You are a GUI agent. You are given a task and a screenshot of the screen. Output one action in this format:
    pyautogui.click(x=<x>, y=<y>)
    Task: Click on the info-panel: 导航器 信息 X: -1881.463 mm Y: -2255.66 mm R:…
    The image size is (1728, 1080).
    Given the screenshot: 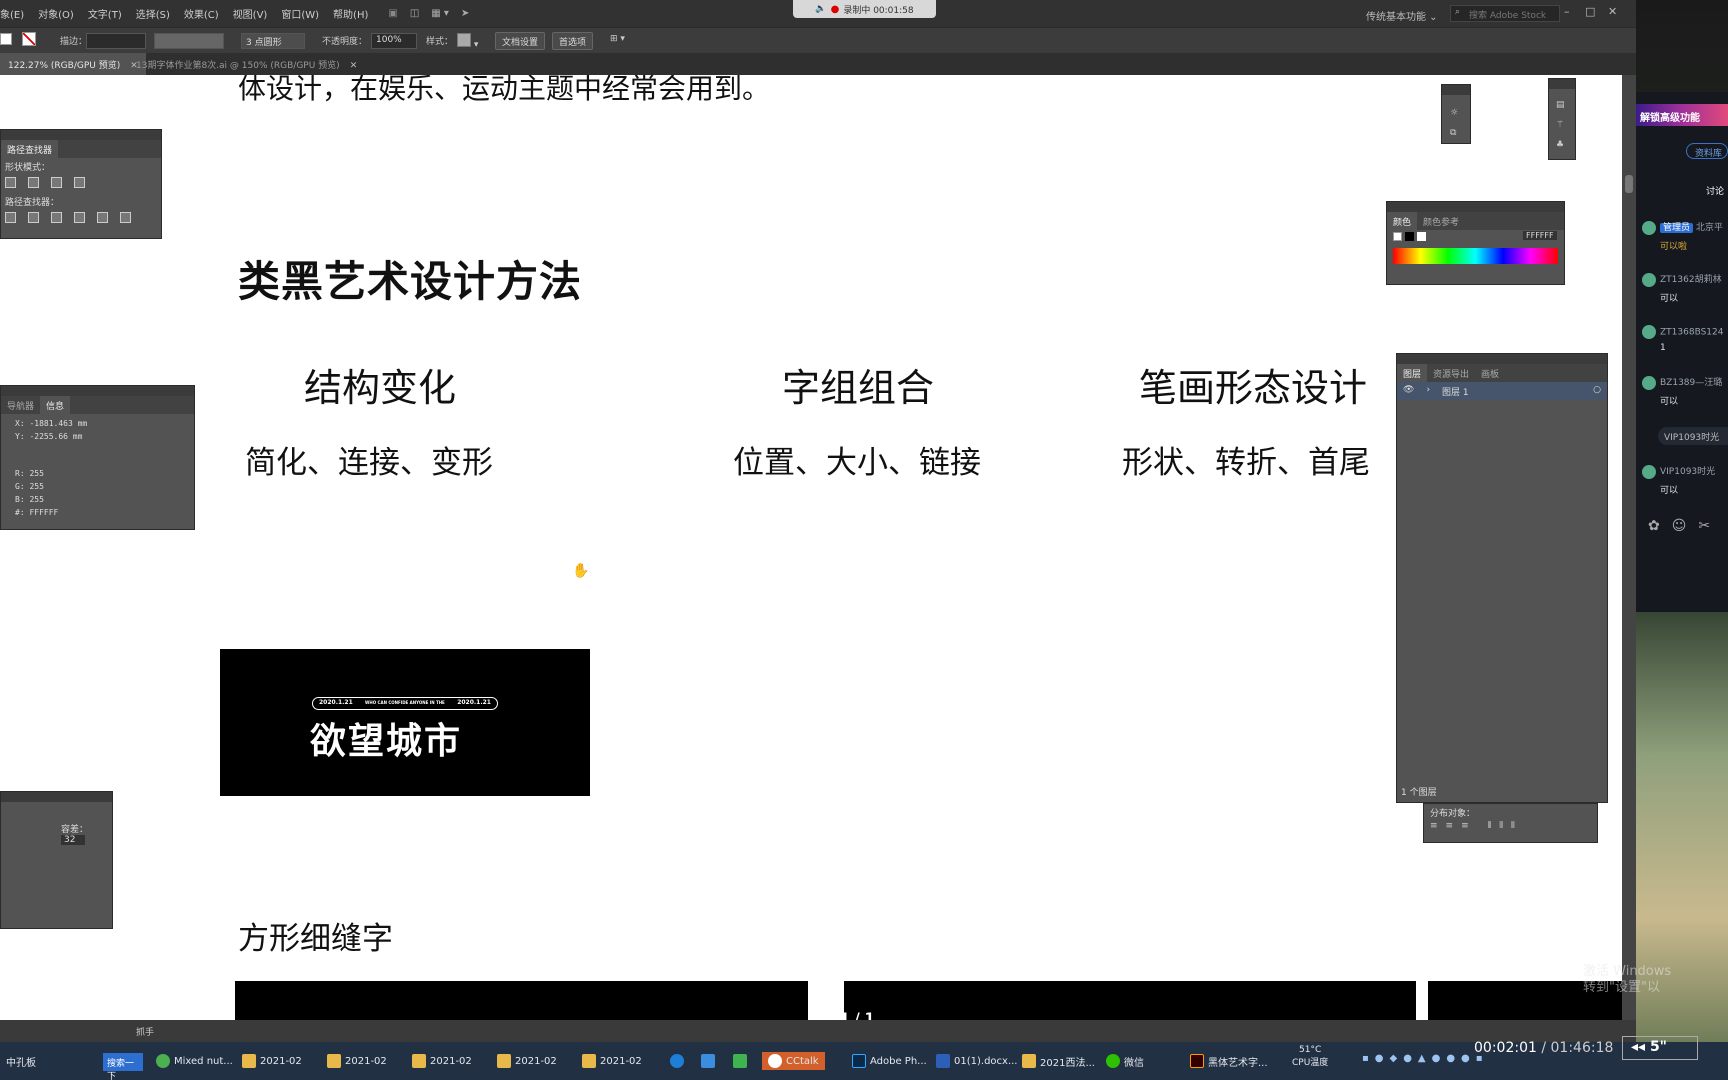 What is the action you would take?
    pyautogui.click(x=97, y=457)
    